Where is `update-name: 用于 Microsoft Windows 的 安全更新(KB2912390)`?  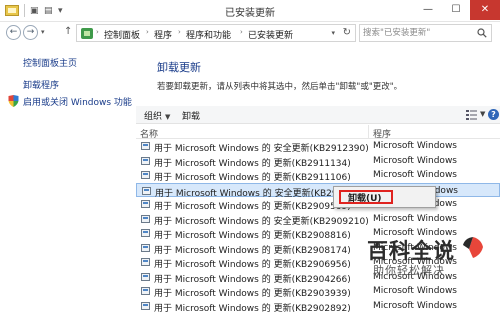 update-name: 用于 Microsoft Windows 的 安全更新(KB2912390) is located at coordinates (261, 149).